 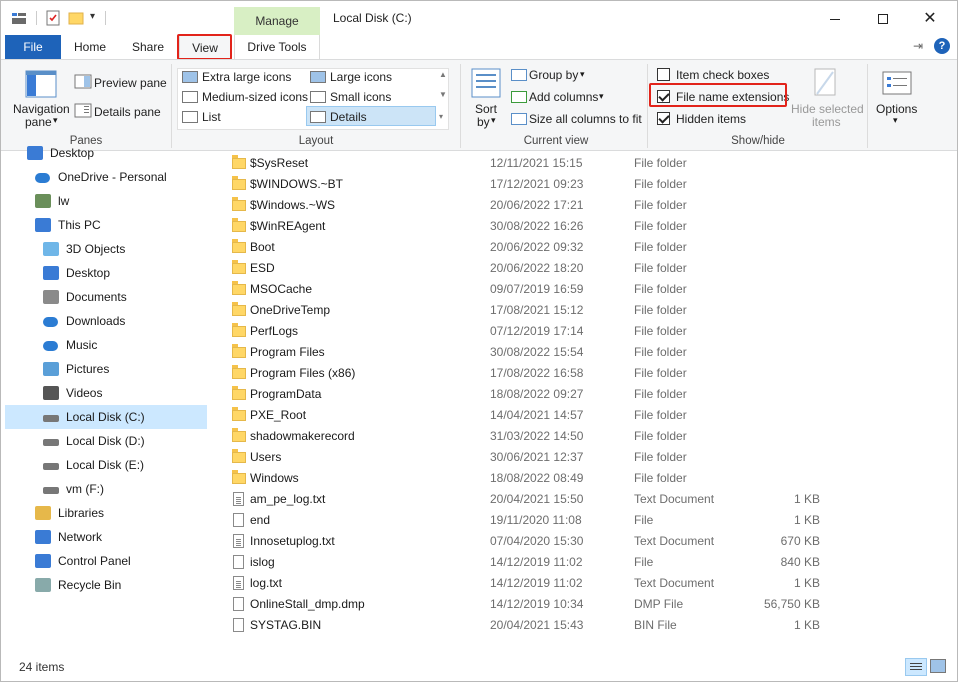 What do you see at coordinates (41, 86) in the screenshot?
I see `navigation-pane-icon` at bounding box center [41, 86].